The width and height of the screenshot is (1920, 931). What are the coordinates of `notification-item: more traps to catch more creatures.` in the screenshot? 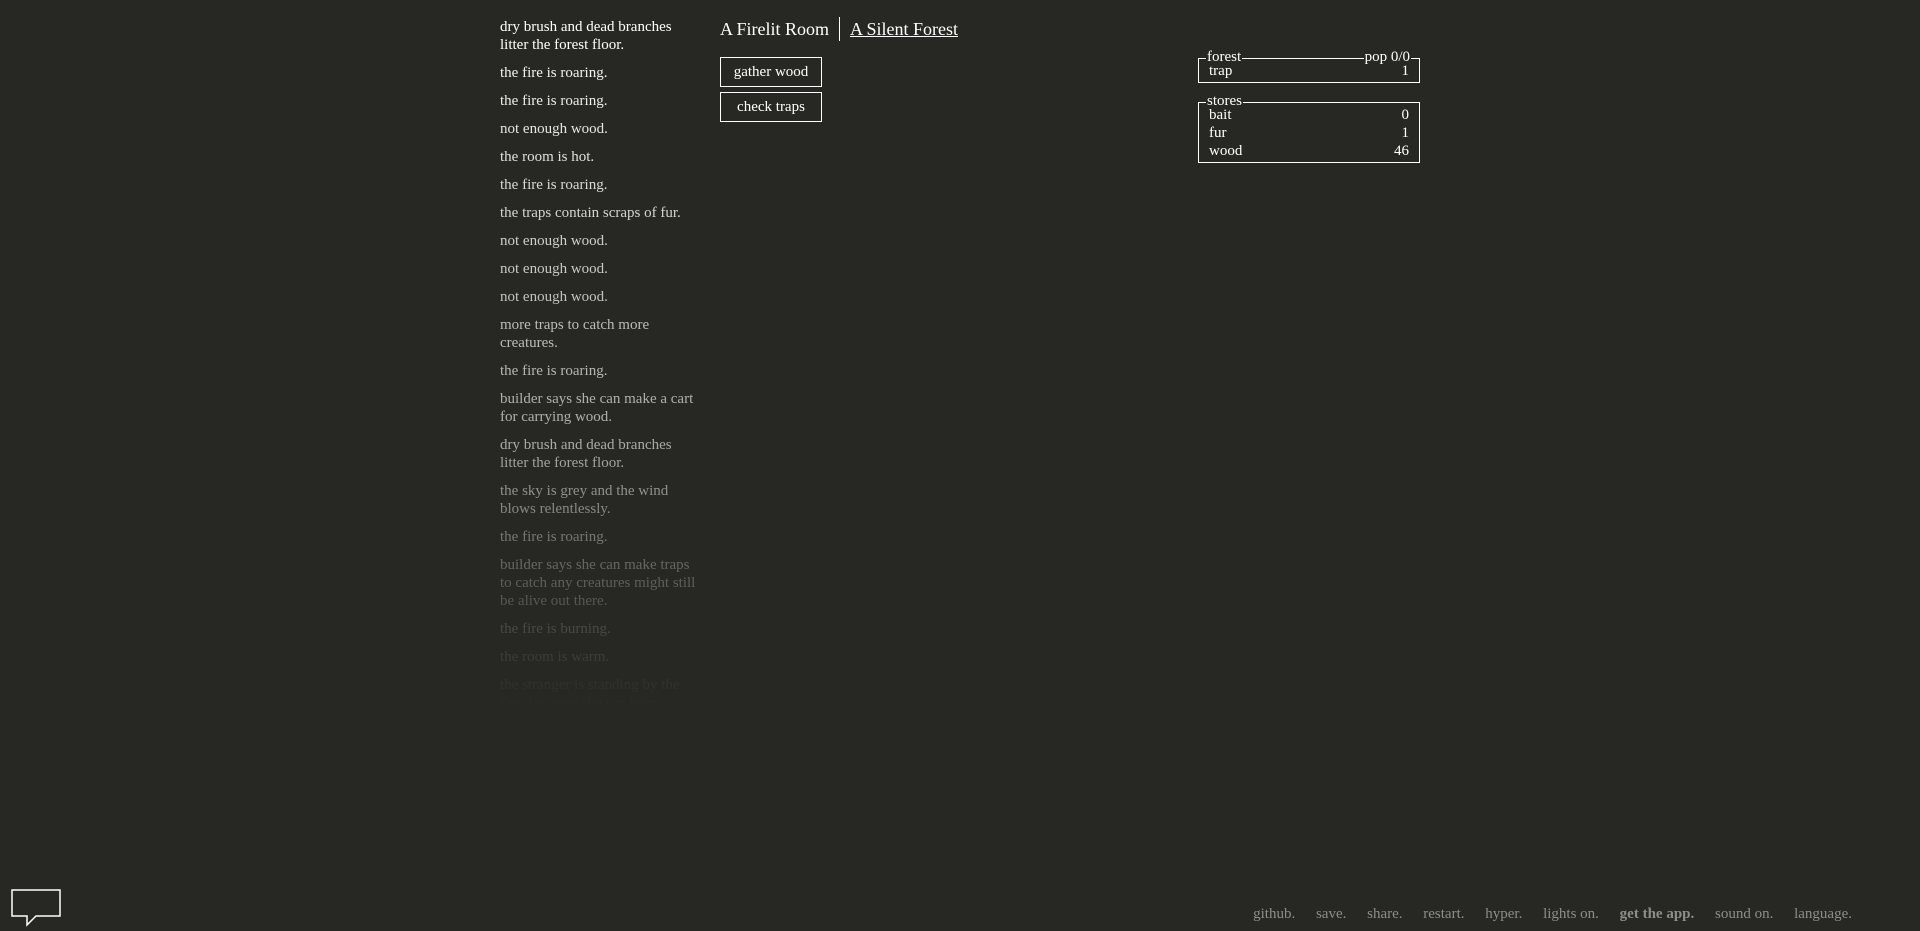 It's located at (575, 334).